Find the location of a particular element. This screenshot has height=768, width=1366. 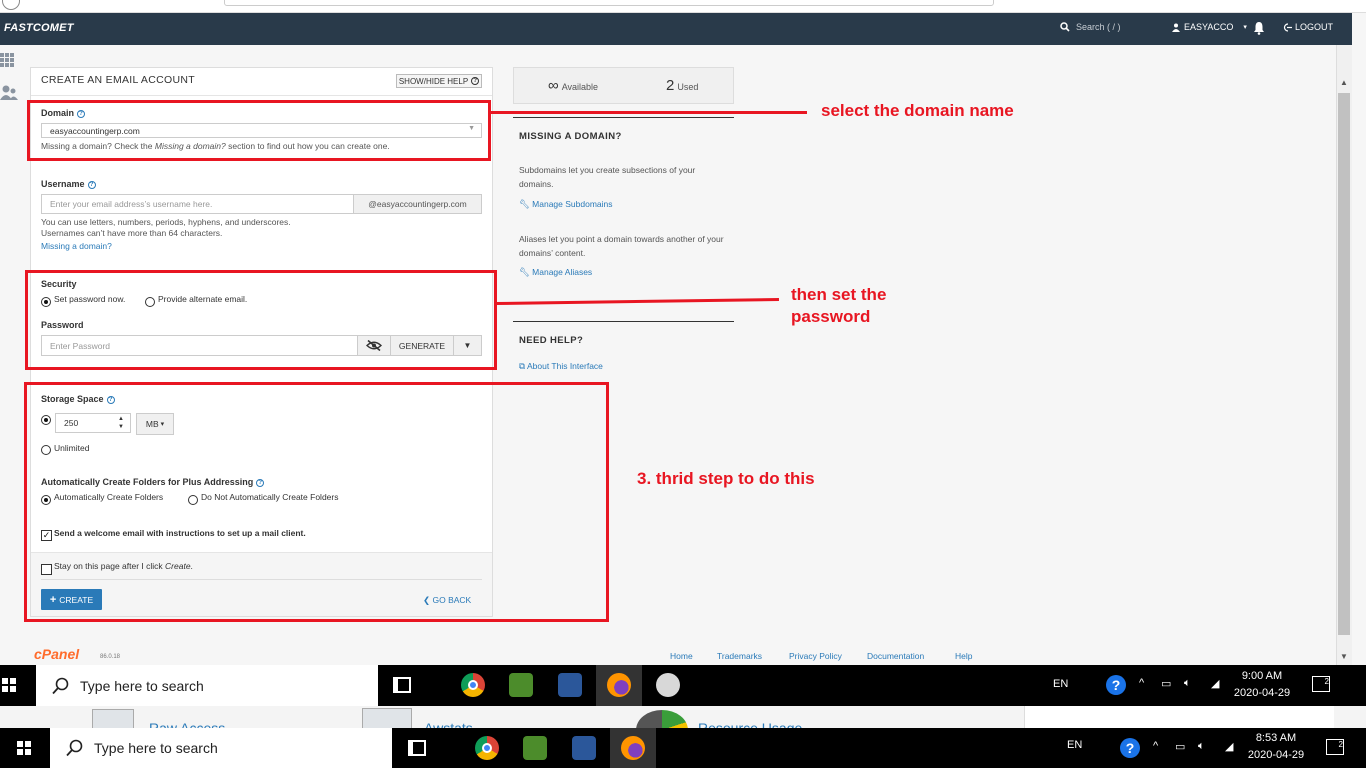

paint-icon is located at coordinates (668, 685).